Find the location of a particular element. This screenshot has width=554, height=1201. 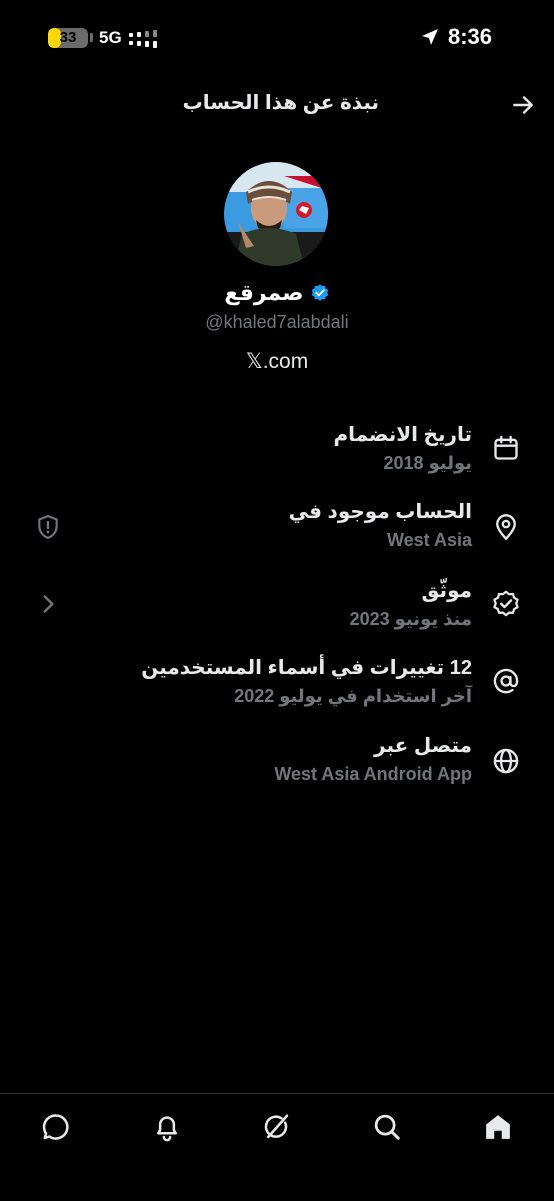

location-pin-icon is located at coordinates (506, 527).